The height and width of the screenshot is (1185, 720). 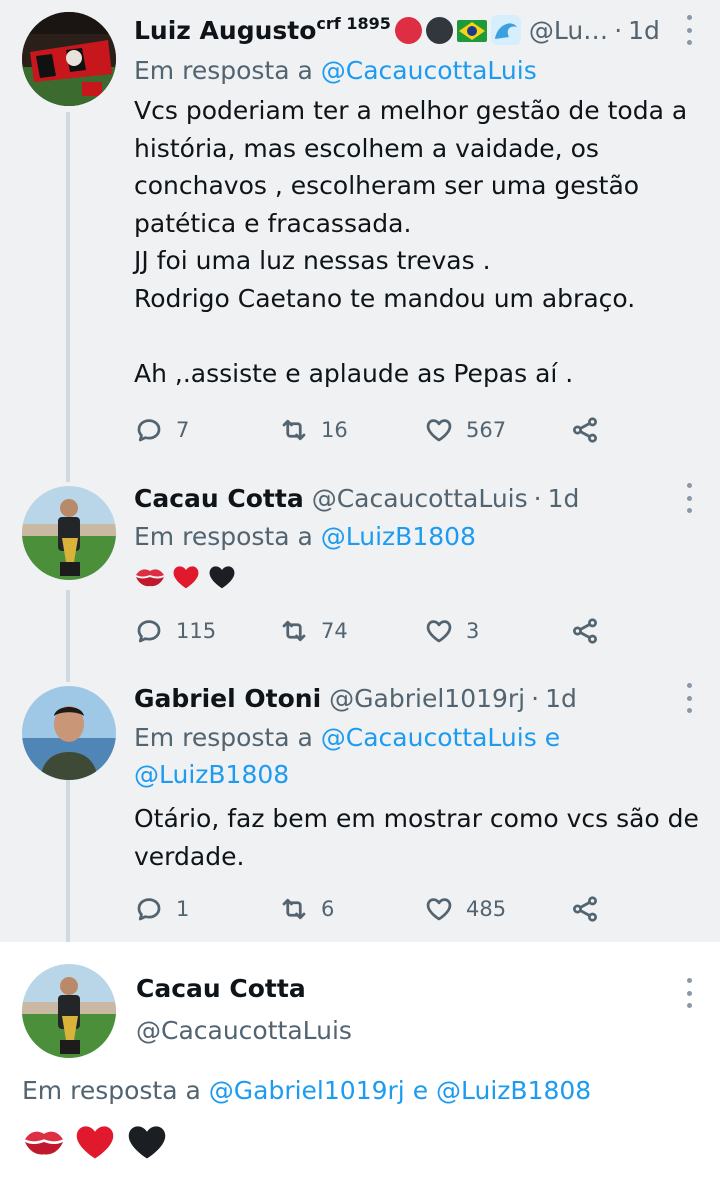 What do you see at coordinates (505, 30) in the screenshot?
I see `wave-icon` at bounding box center [505, 30].